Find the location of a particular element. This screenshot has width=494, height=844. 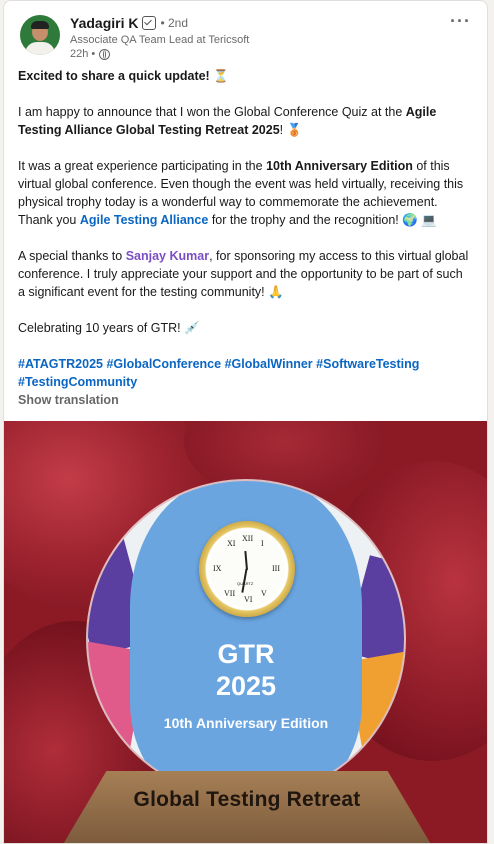

author-name: Yadagiri K is located at coordinates (104, 23).